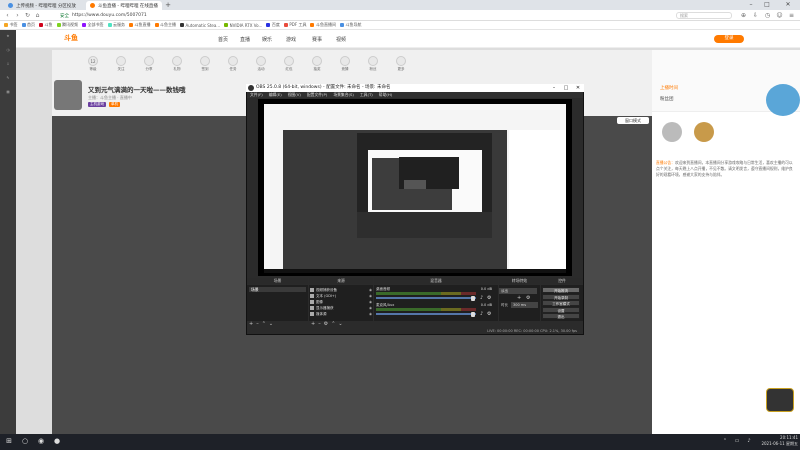 The width and height of the screenshot is (800, 450). What do you see at coordinates (8, 55) in the screenshot?
I see `sidebar-history-icon: ◷` at bounding box center [8, 55].